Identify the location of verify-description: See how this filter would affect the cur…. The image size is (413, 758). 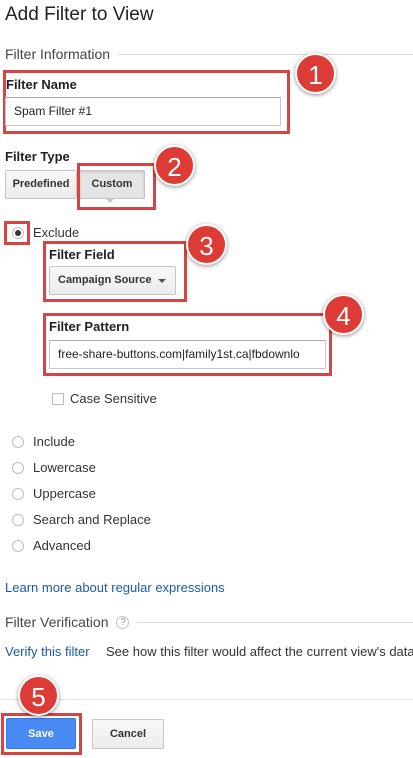
(259, 651).